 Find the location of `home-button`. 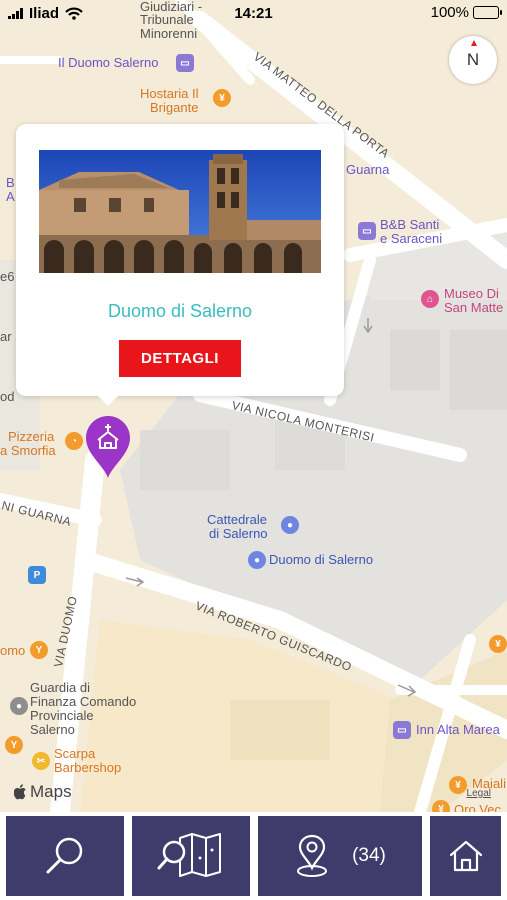

home-button is located at coordinates (465, 856).